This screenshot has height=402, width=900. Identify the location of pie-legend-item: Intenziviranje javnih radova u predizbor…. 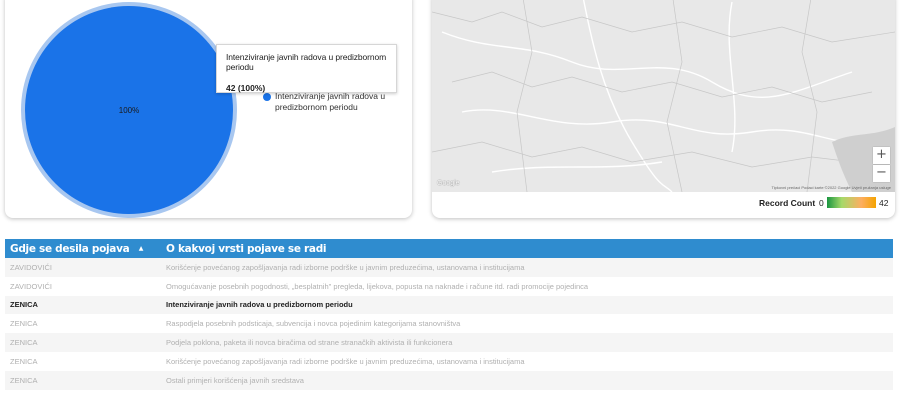
(328, 102).